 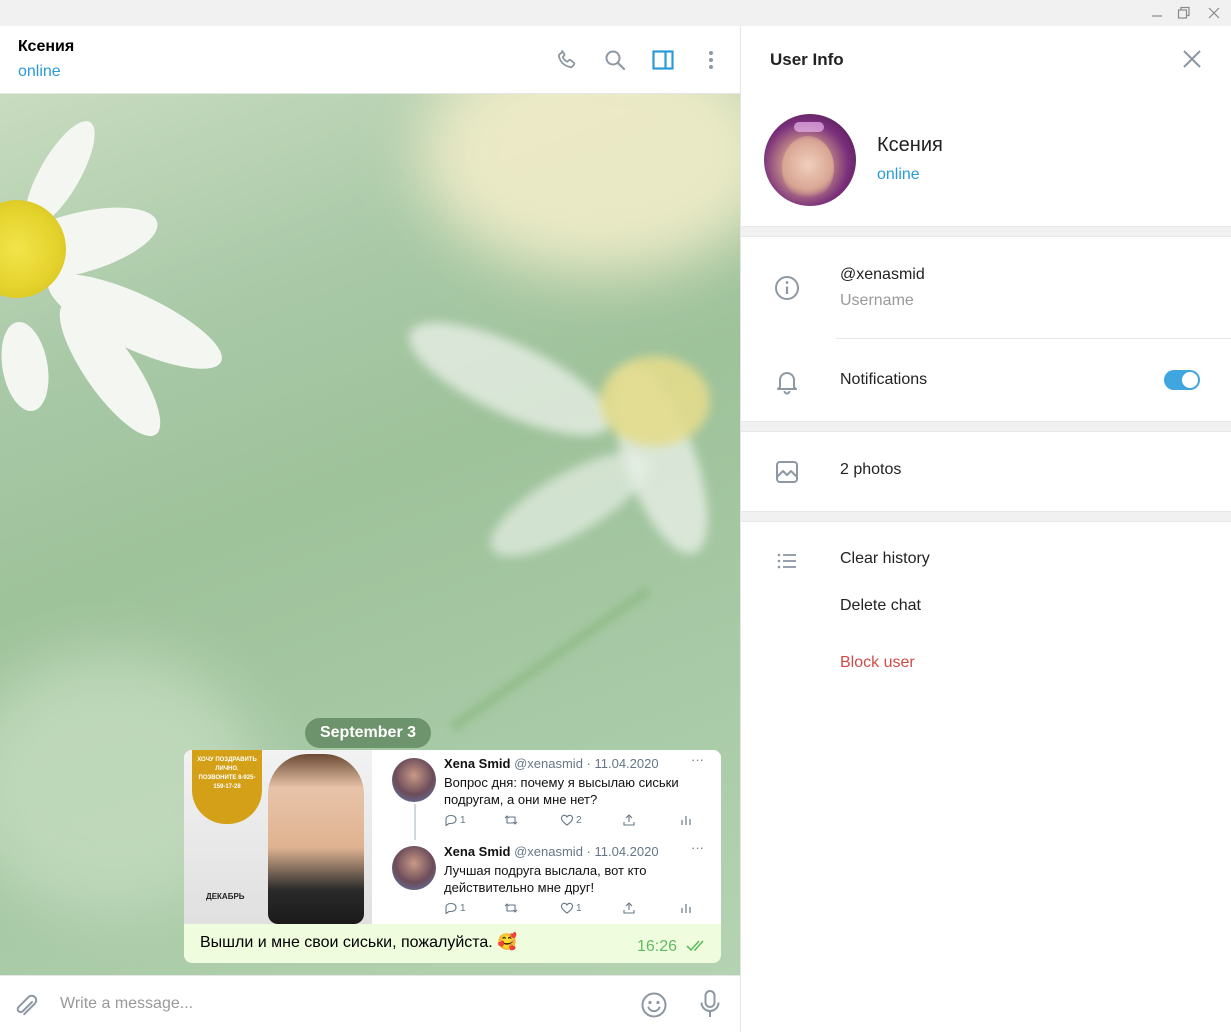 What do you see at coordinates (579, 908) in the screenshot?
I see `tweet-like-count: 1` at bounding box center [579, 908].